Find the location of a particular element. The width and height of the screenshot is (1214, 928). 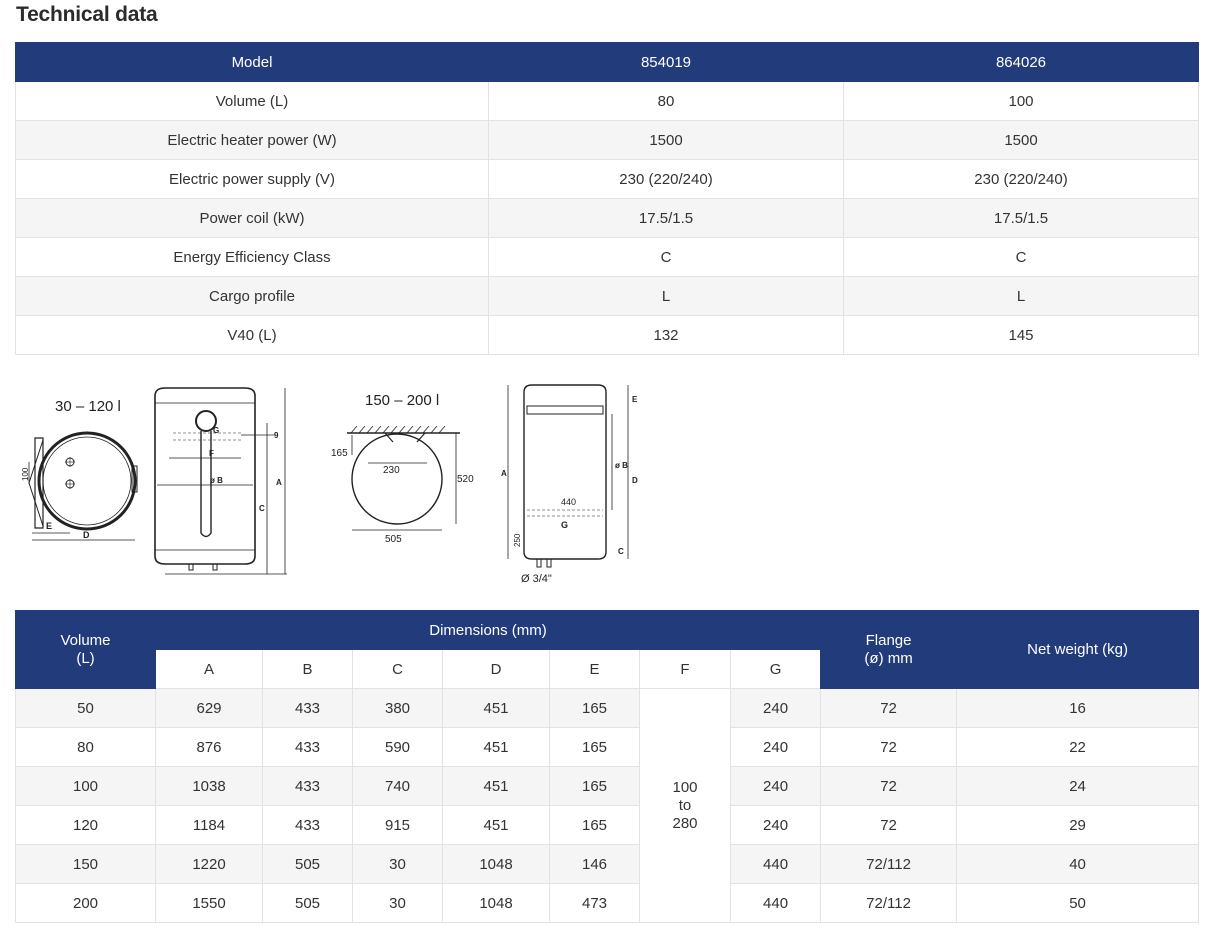

page-title: Technical data is located at coordinates (87, 14).